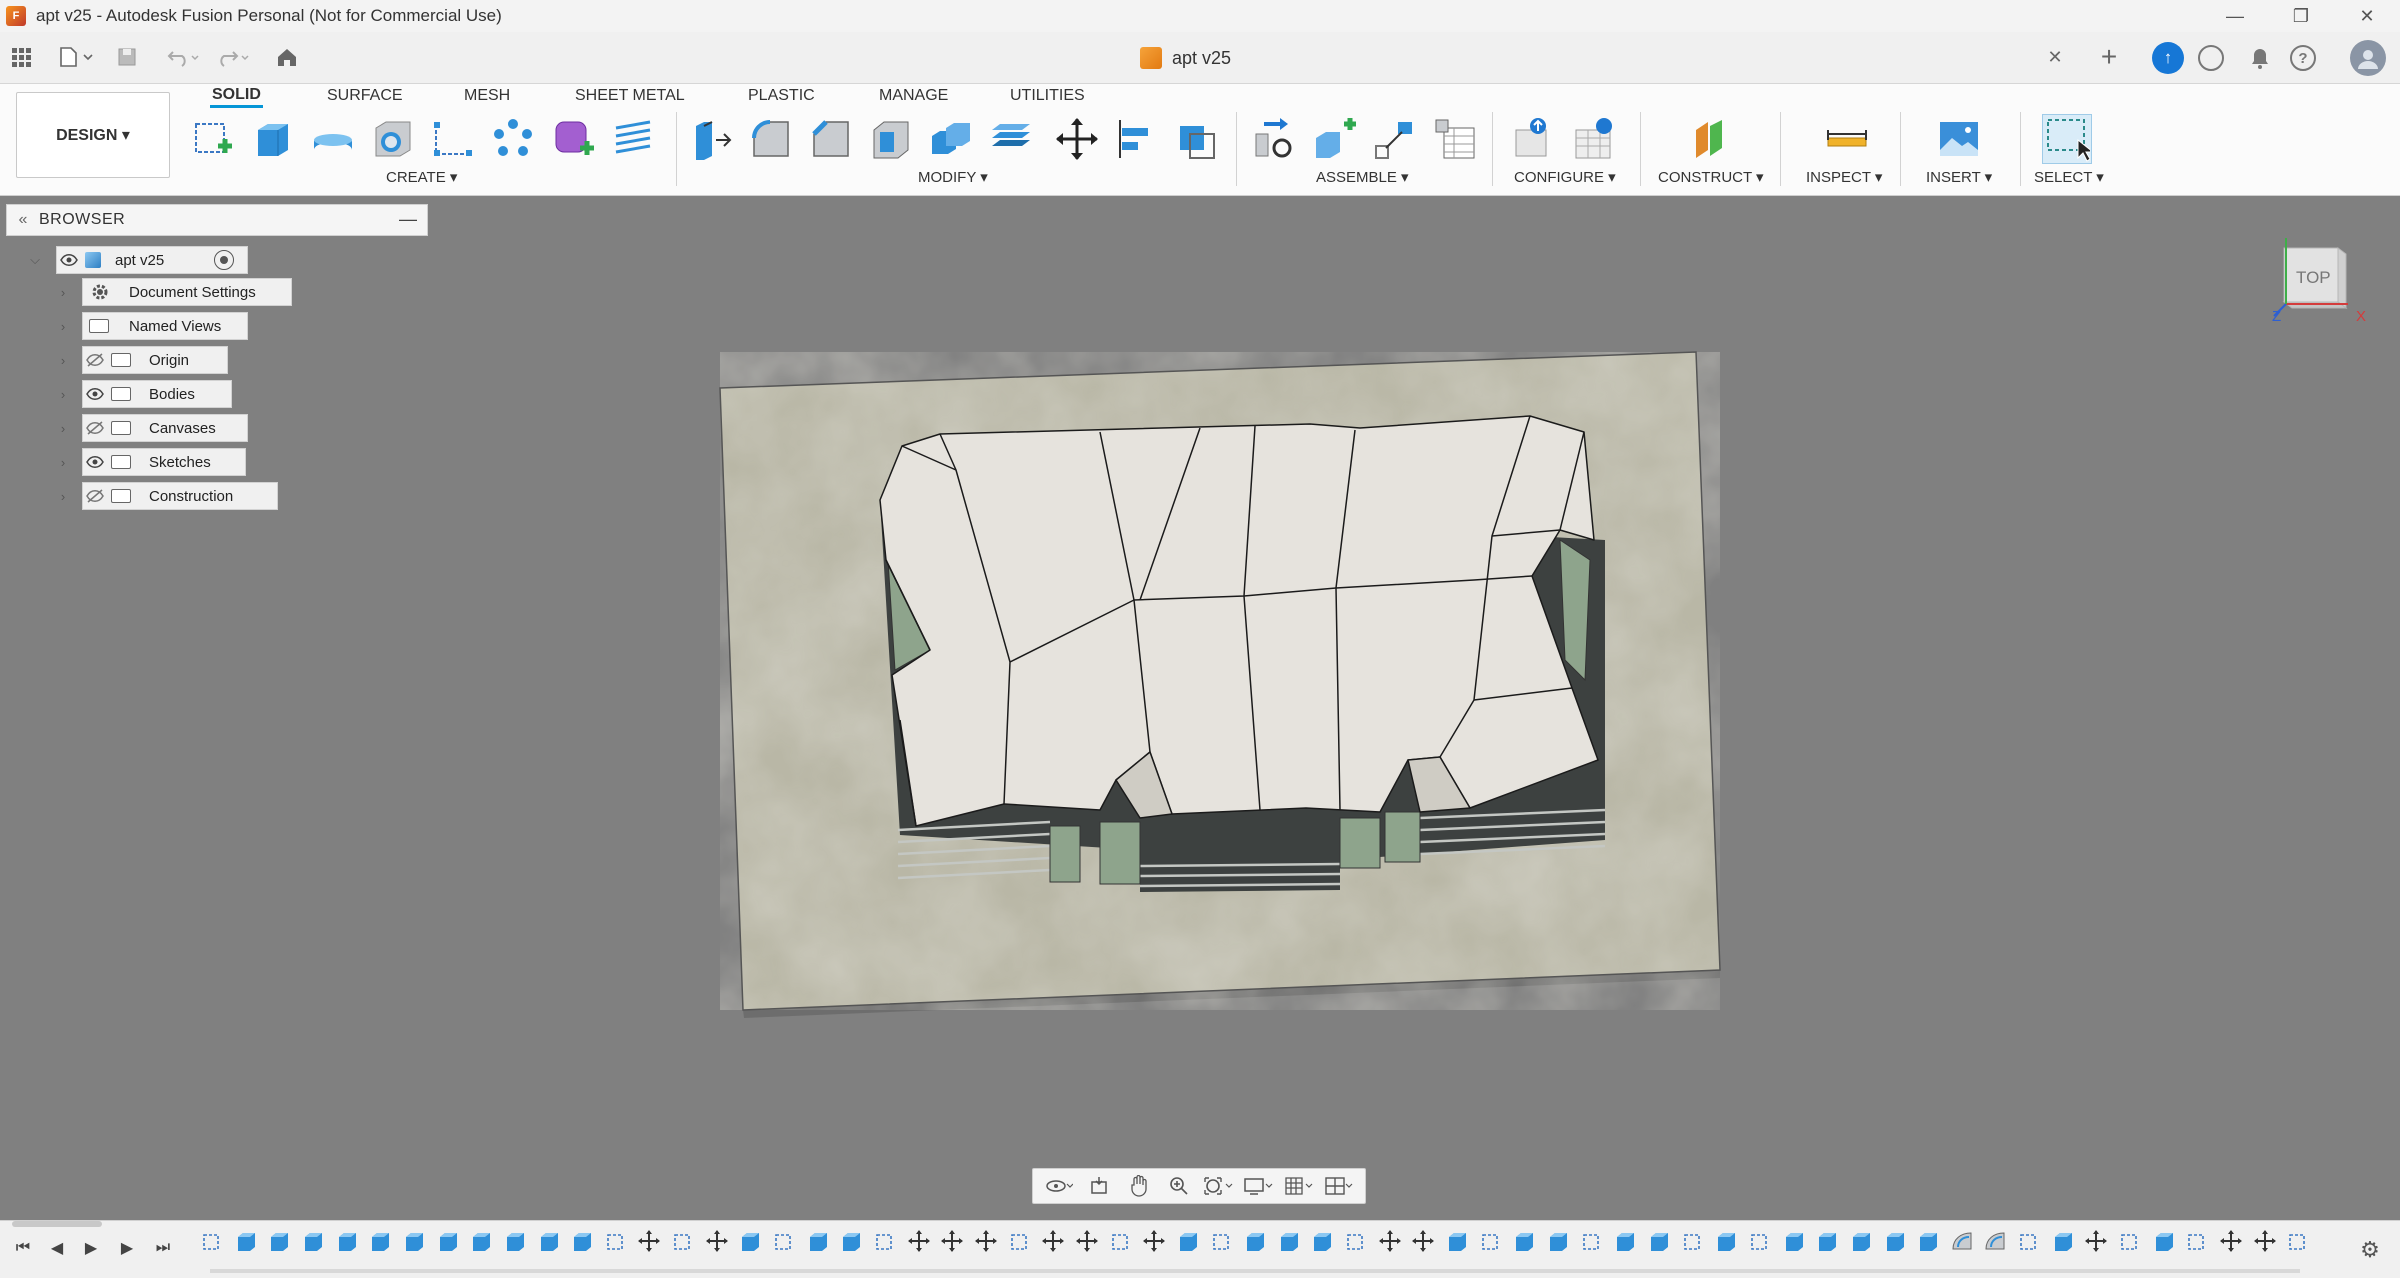 The width and height of the screenshot is (2400, 1278). Describe the element at coordinates (1395, 139) in the screenshot. I see `as-built-joint-icon` at that location.